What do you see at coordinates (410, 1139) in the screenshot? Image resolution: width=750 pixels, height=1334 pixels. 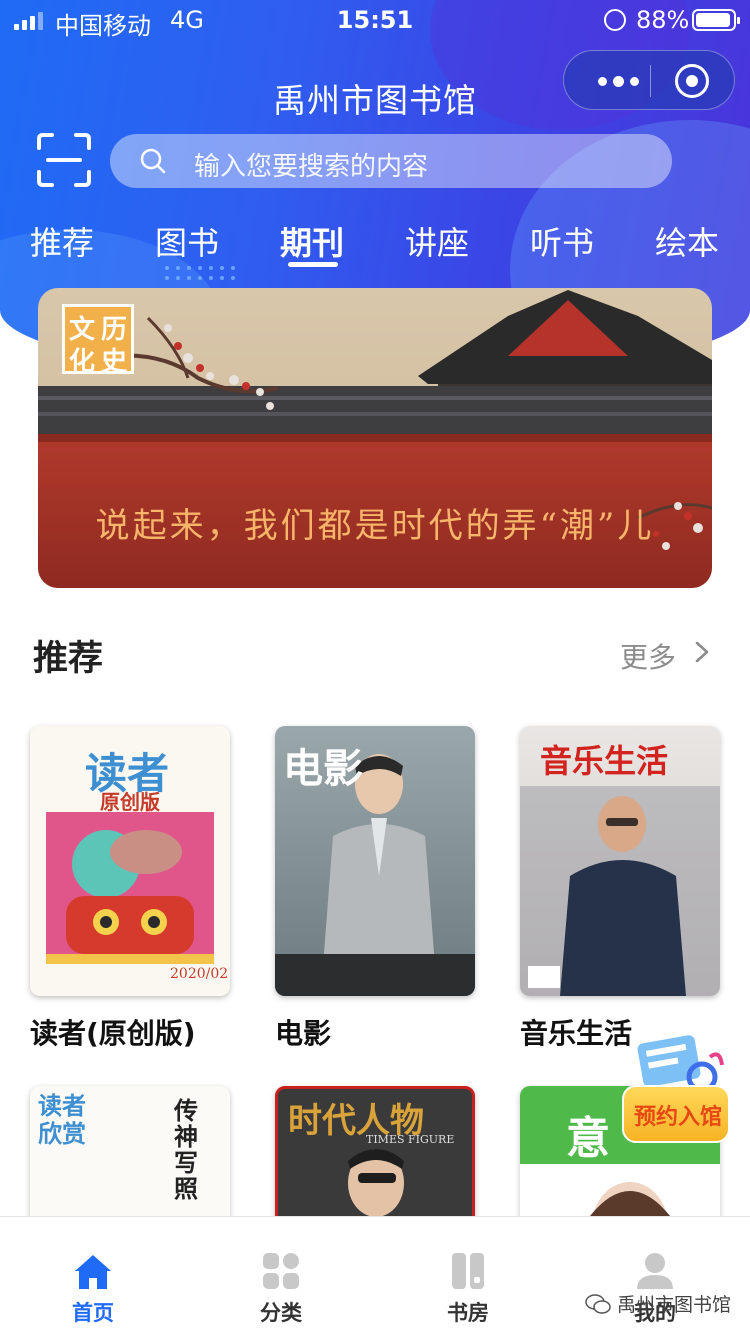 I see `cover-subtitle: TIMES FIGURE` at bounding box center [410, 1139].